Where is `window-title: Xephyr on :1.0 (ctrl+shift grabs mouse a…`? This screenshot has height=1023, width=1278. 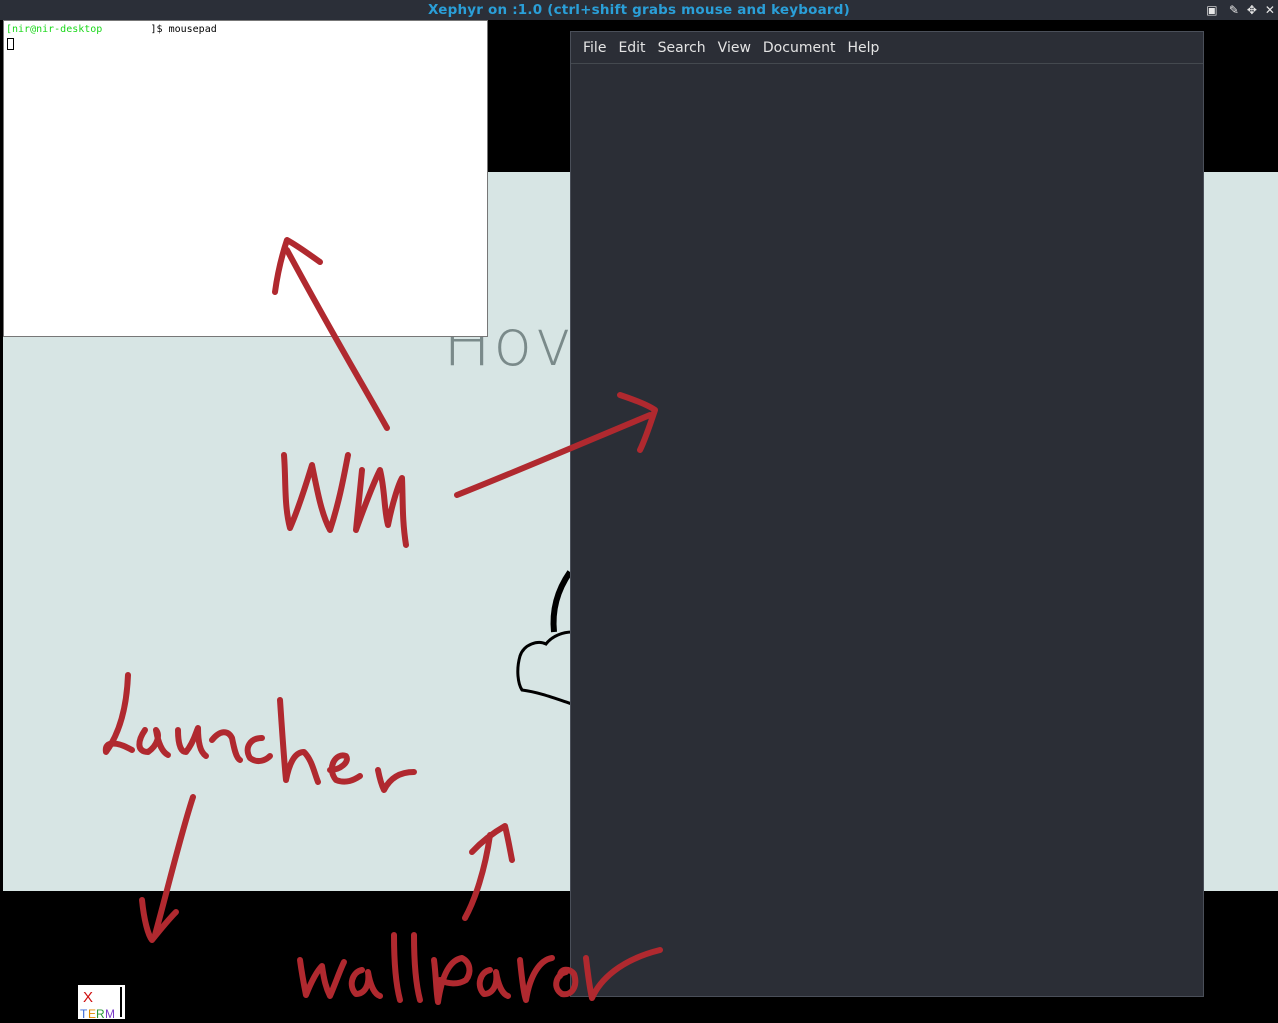
window-title: Xephyr on :1.0 (ctrl+shift grabs mouse a… is located at coordinates (639, 10).